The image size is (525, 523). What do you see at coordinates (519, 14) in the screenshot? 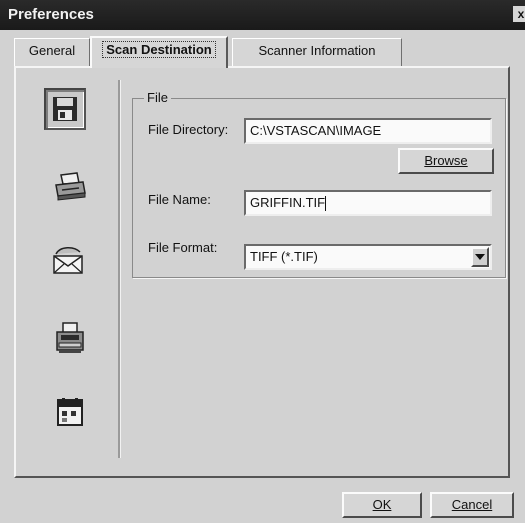
I see `close-icon: x` at bounding box center [519, 14].